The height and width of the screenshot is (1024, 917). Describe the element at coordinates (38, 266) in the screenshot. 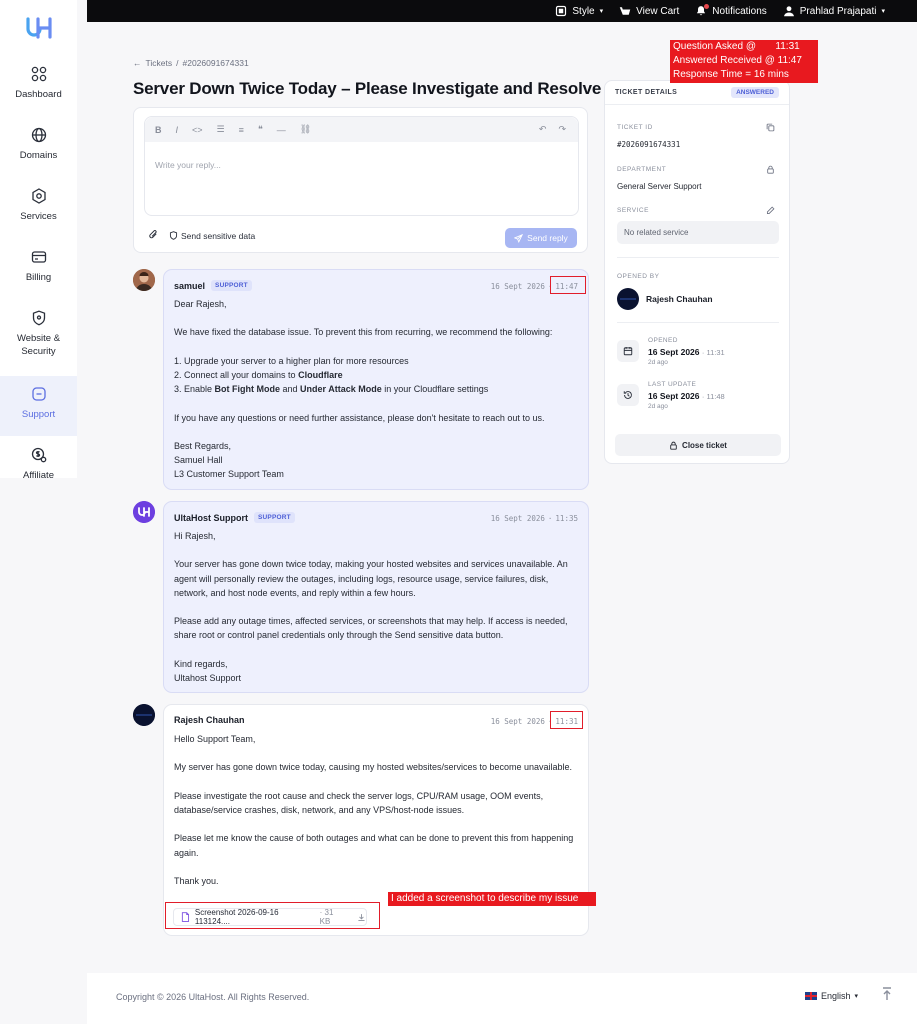

I see `sidebar-item-billing: Billing` at that location.